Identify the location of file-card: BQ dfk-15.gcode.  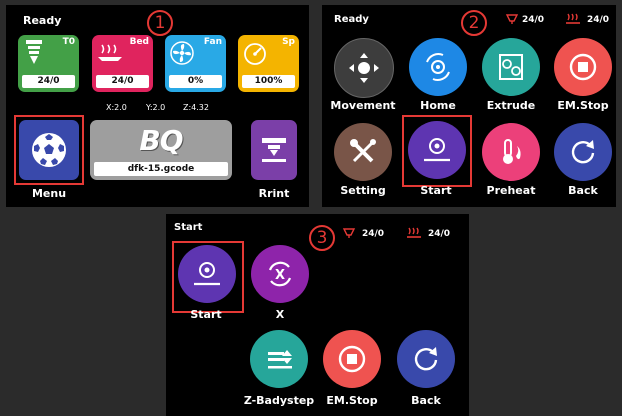
(161, 150).